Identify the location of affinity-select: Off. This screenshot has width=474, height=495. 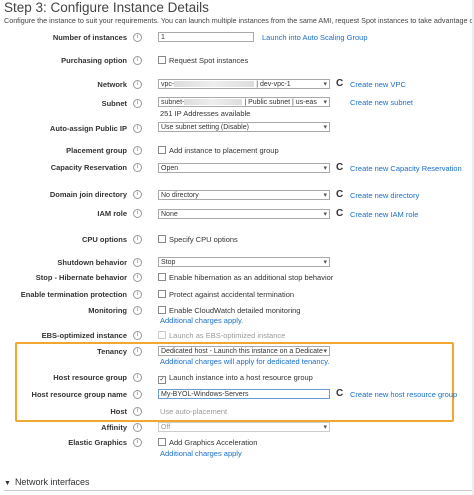
(244, 427).